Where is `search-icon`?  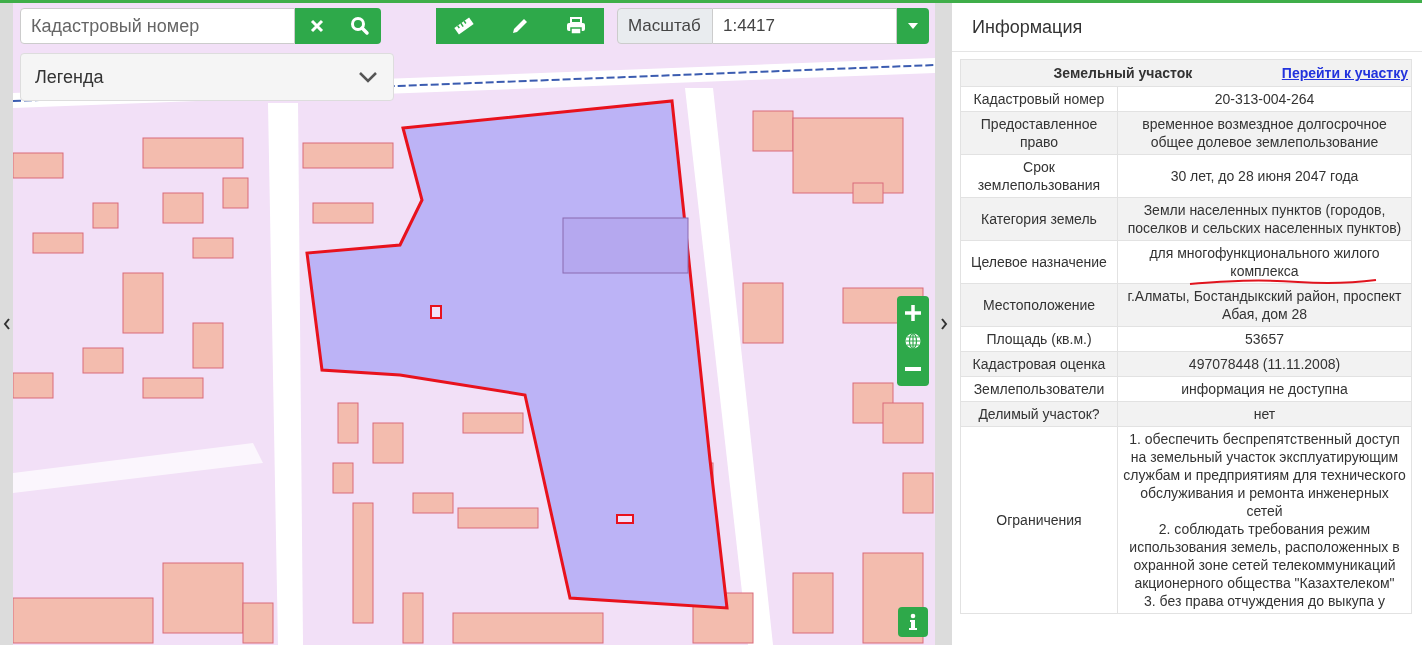
search-icon is located at coordinates (359, 26).